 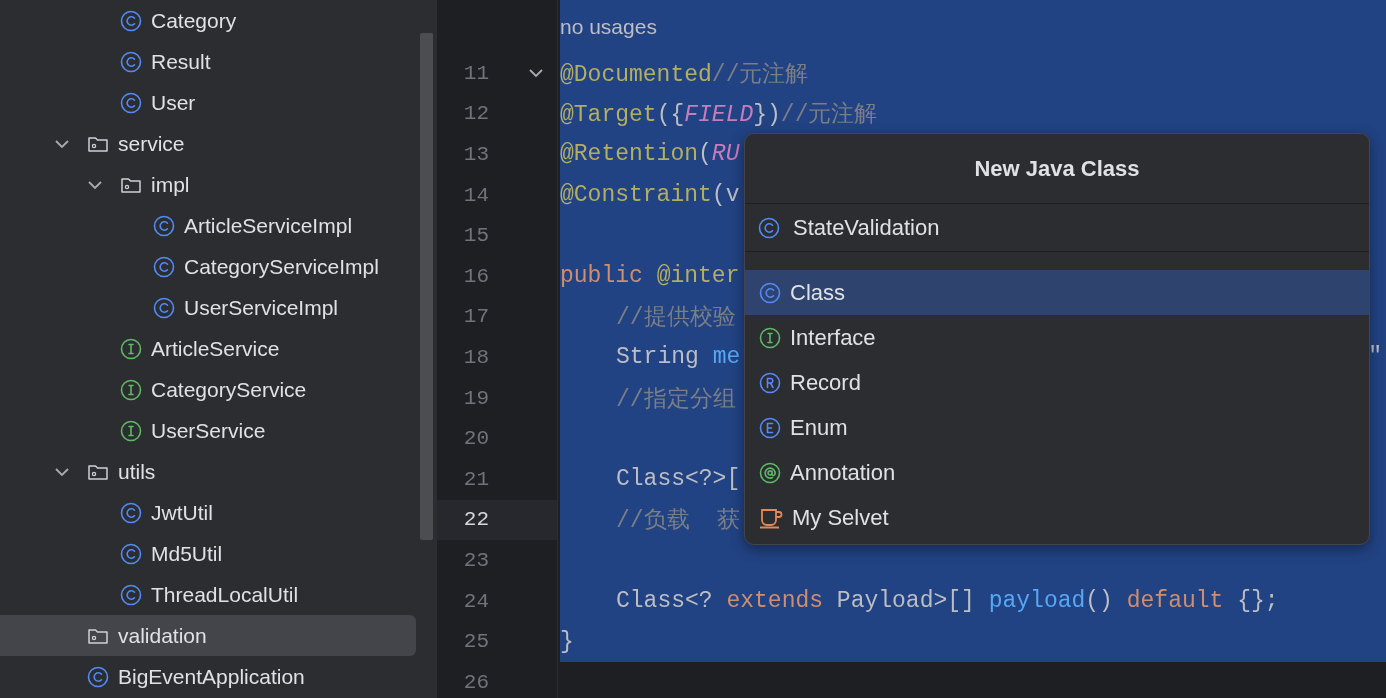 I want to click on line-number: 26, so click(x=475, y=682).